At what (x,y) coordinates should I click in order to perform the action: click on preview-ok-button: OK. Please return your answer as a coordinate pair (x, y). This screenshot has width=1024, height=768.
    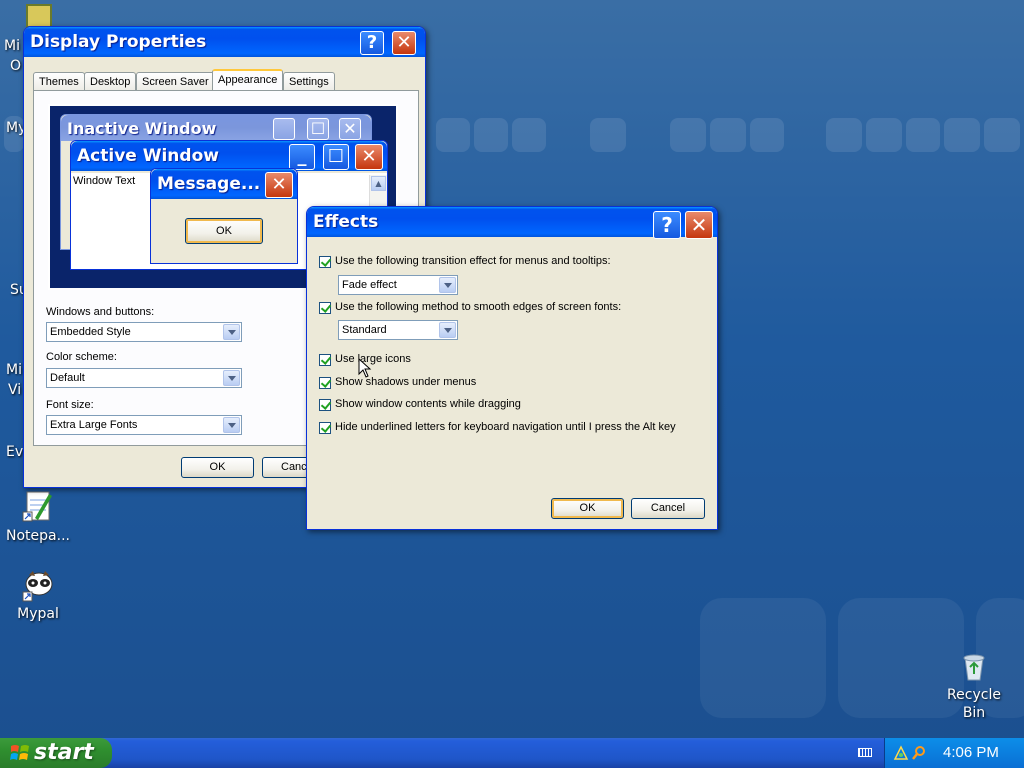
    Looking at the image, I should click on (224, 231).